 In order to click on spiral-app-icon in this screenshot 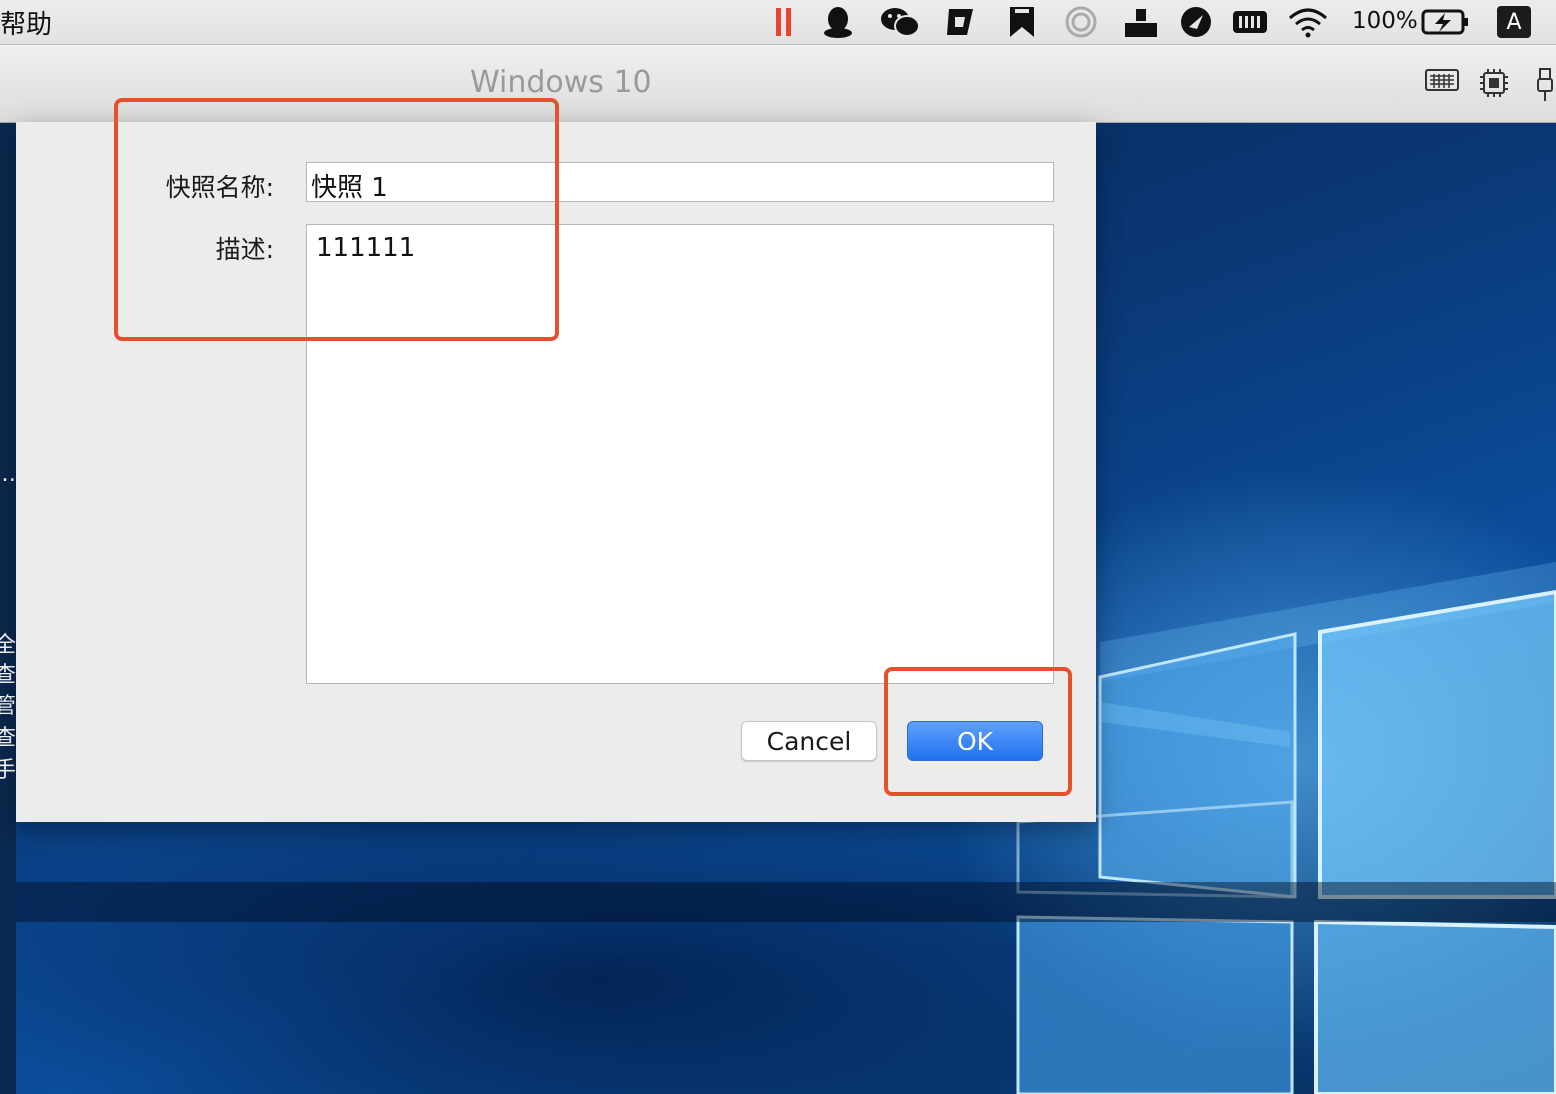, I will do `click(1081, 22)`.